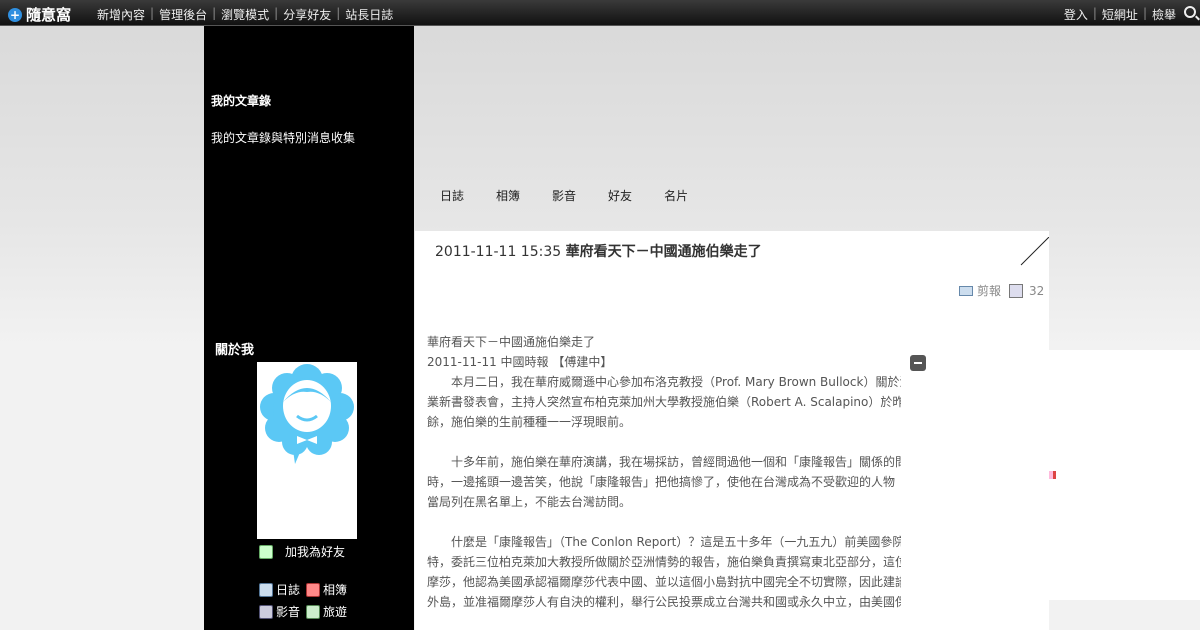 Image resolution: width=1200 pixels, height=630 pixels. What do you see at coordinates (529, 422) in the screenshot?
I see `post-line: 餘，施伯樂的生前種種一一浮現眼前。` at bounding box center [529, 422].